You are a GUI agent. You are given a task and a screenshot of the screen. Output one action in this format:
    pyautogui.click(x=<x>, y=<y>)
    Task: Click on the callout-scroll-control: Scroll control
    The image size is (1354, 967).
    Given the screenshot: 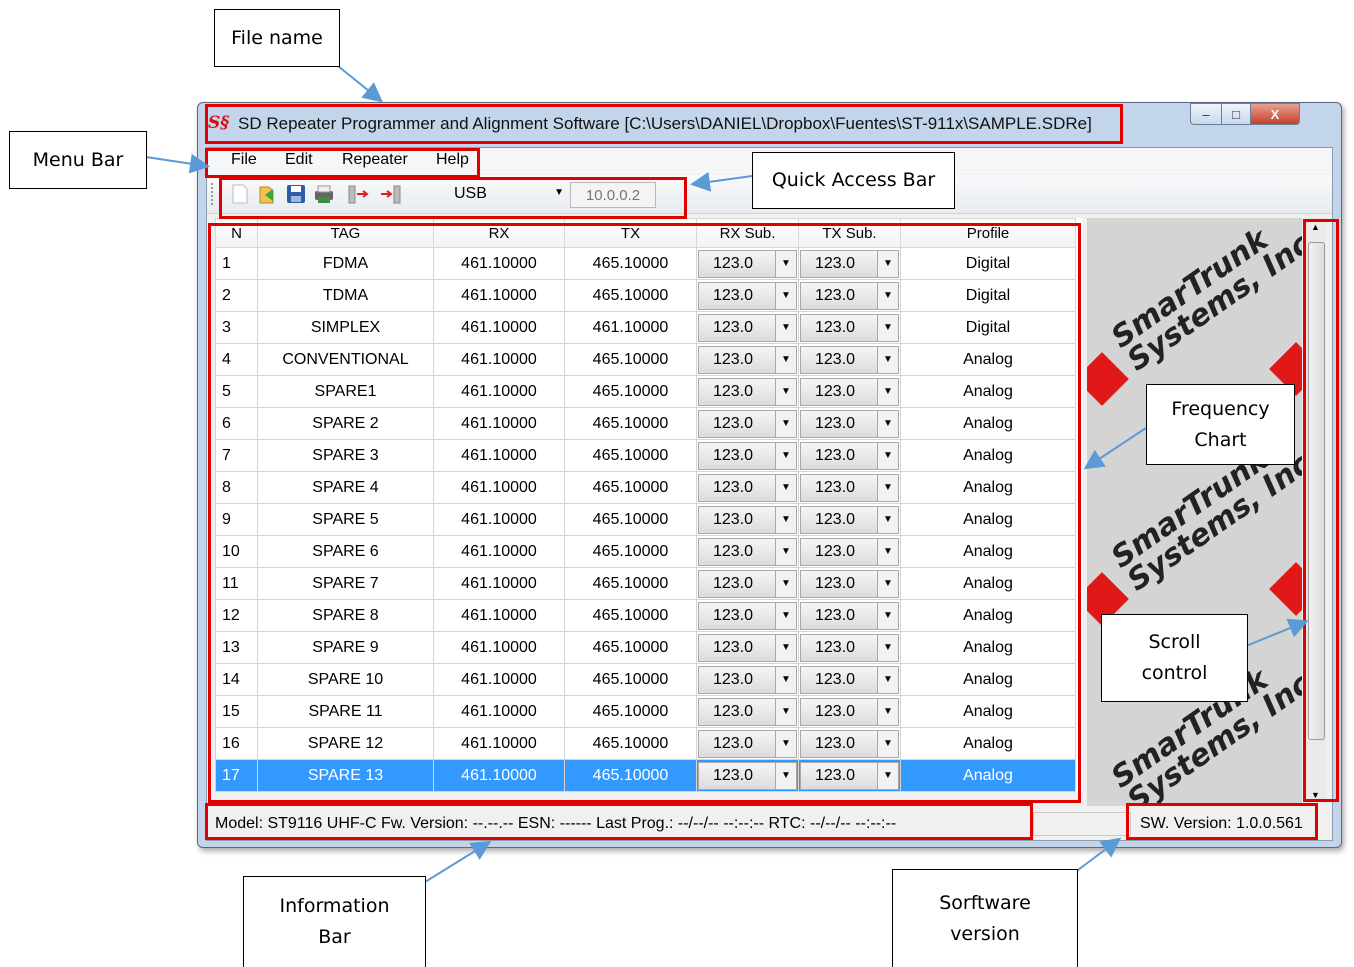 What is the action you would take?
    pyautogui.click(x=1174, y=658)
    